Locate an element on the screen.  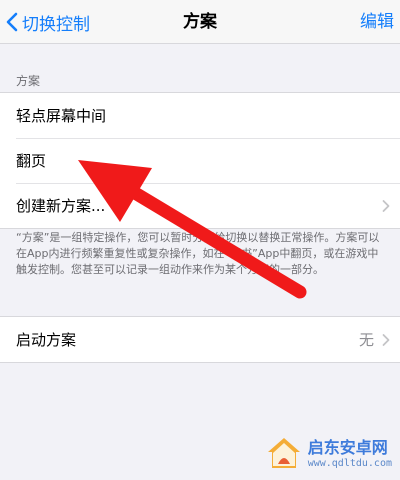
recipe-item-turn-pages: 翻页 is located at coordinates (200, 160).